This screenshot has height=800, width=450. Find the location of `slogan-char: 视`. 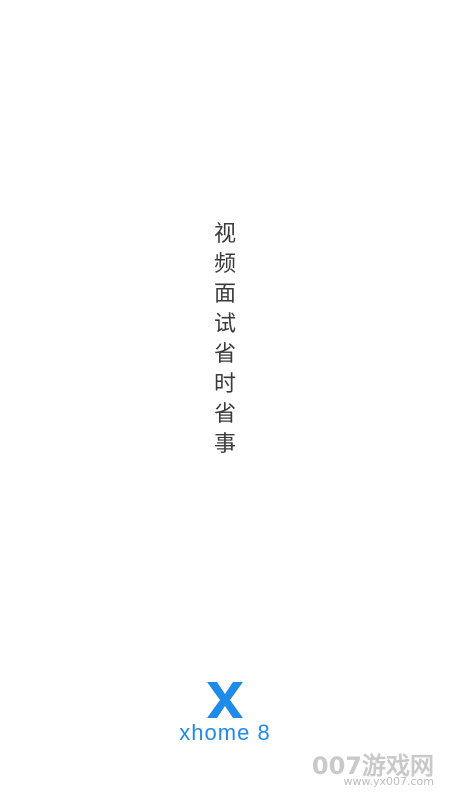

slogan-char: 视 is located at coordinates (224, 234).